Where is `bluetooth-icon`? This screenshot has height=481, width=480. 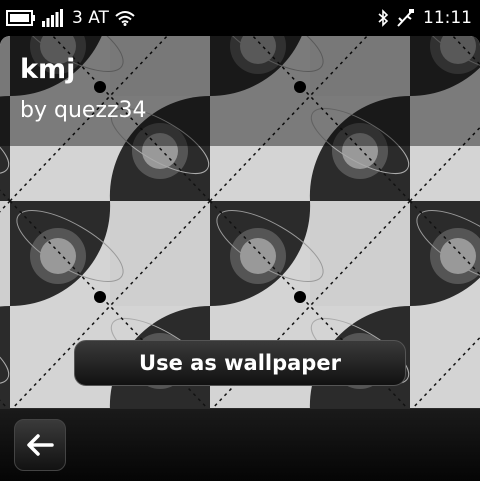 bluetooth-icon is located at coordinates (383, 18).